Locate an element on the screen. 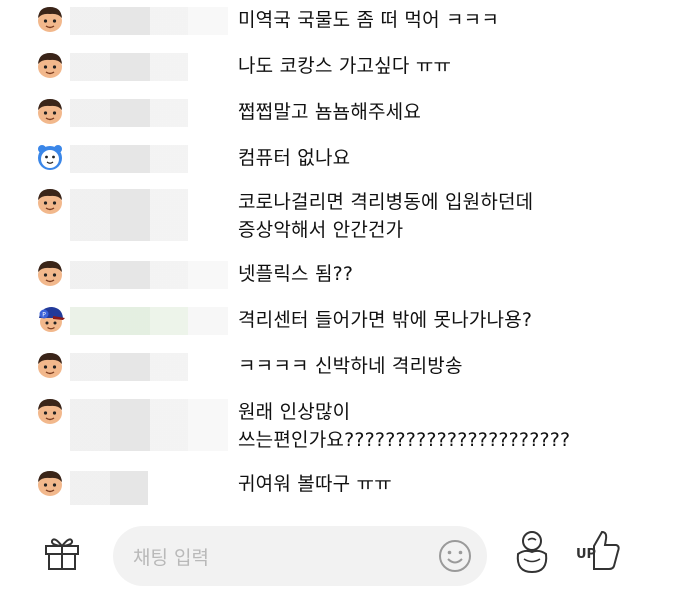 The height and width of the screenshot is (590, 678). chat-message: 코로나걸리면 격리병동에 입원하던데 증상악해서 안간건가 is located at coordinates (339, 216).